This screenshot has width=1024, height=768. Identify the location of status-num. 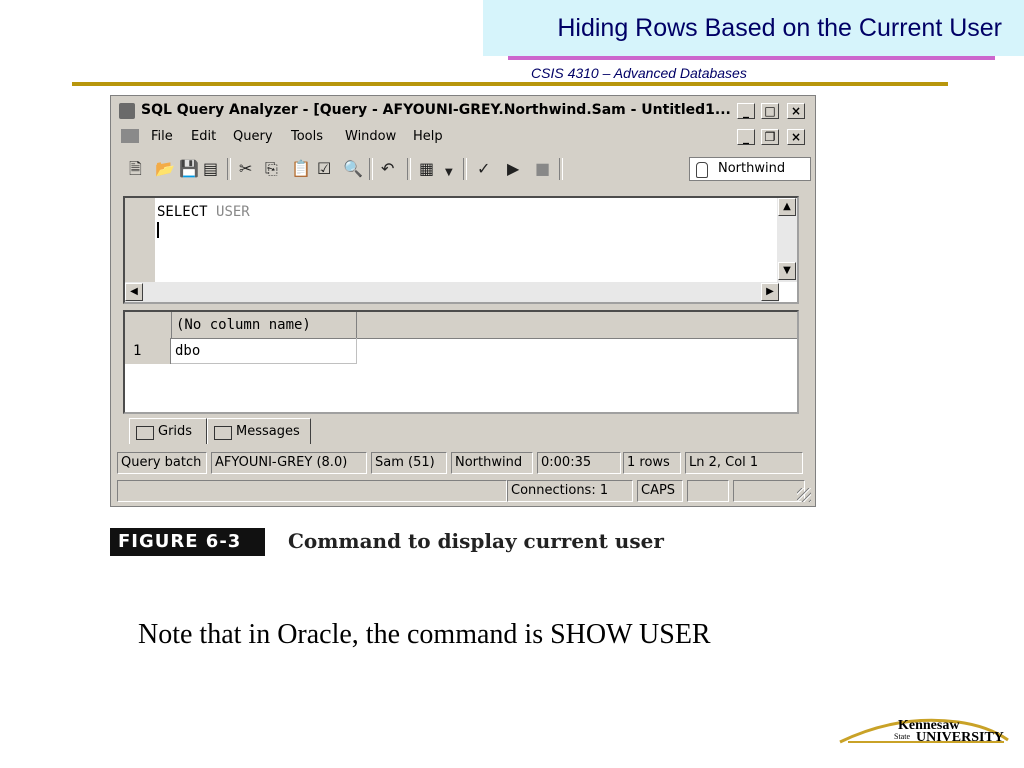
(708, 491).